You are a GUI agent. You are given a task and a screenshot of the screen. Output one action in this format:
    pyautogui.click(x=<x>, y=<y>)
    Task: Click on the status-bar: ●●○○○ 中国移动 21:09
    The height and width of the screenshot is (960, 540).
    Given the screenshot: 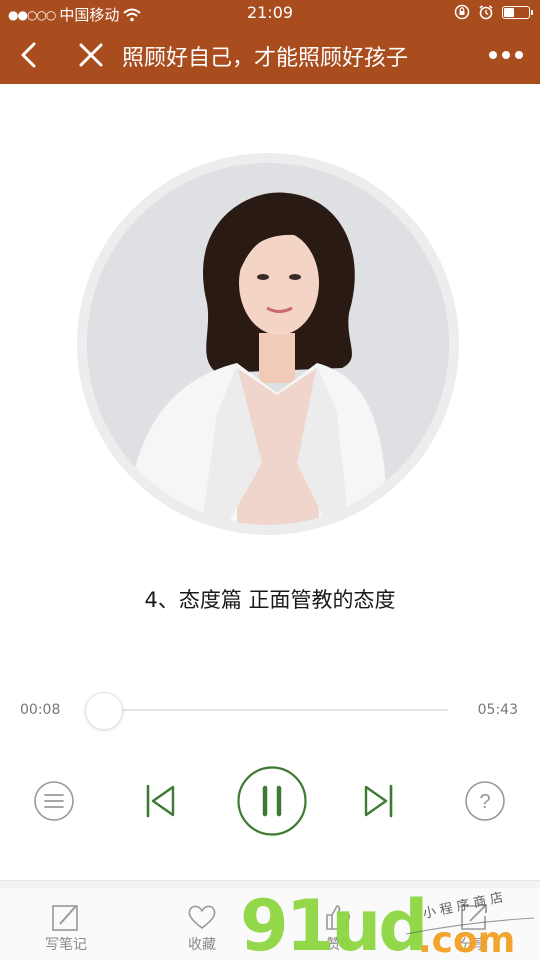 What is the action you would take?
    pyautogui.click(x=270, y=14)
    